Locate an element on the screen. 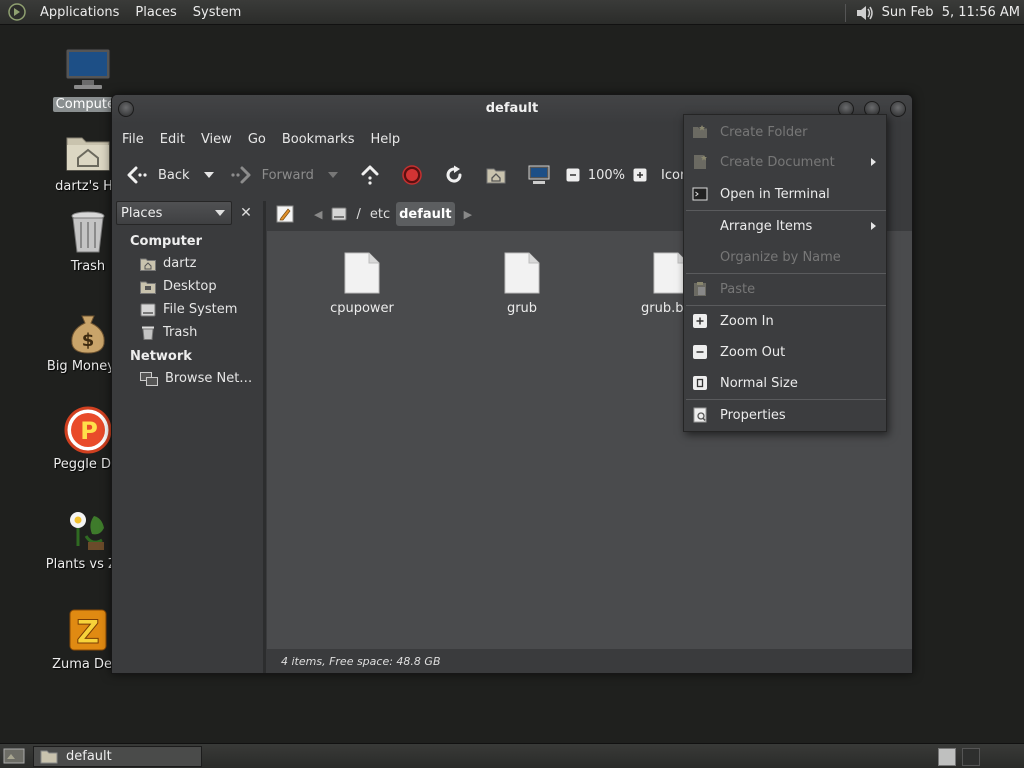  terminal-icon is located at coordinates (700, 194).